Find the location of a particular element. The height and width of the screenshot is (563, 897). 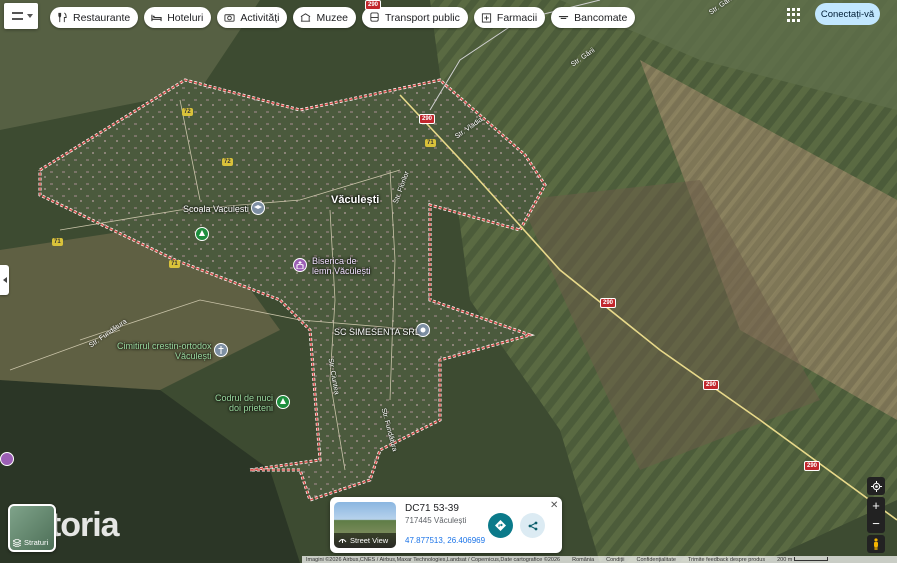

privacy-link: Confidențialitate is located at coordinates (655, 560).